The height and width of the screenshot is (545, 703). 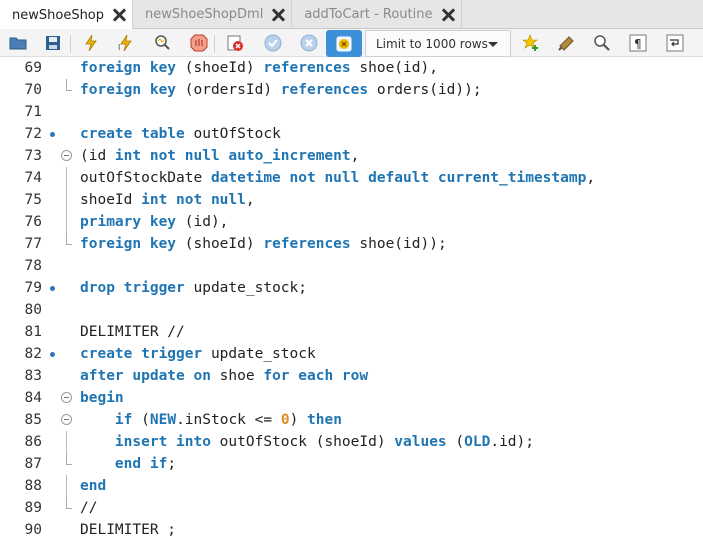 I want to click on tab-newshoeshop: newShoeShop, so click(x=67, y=15).